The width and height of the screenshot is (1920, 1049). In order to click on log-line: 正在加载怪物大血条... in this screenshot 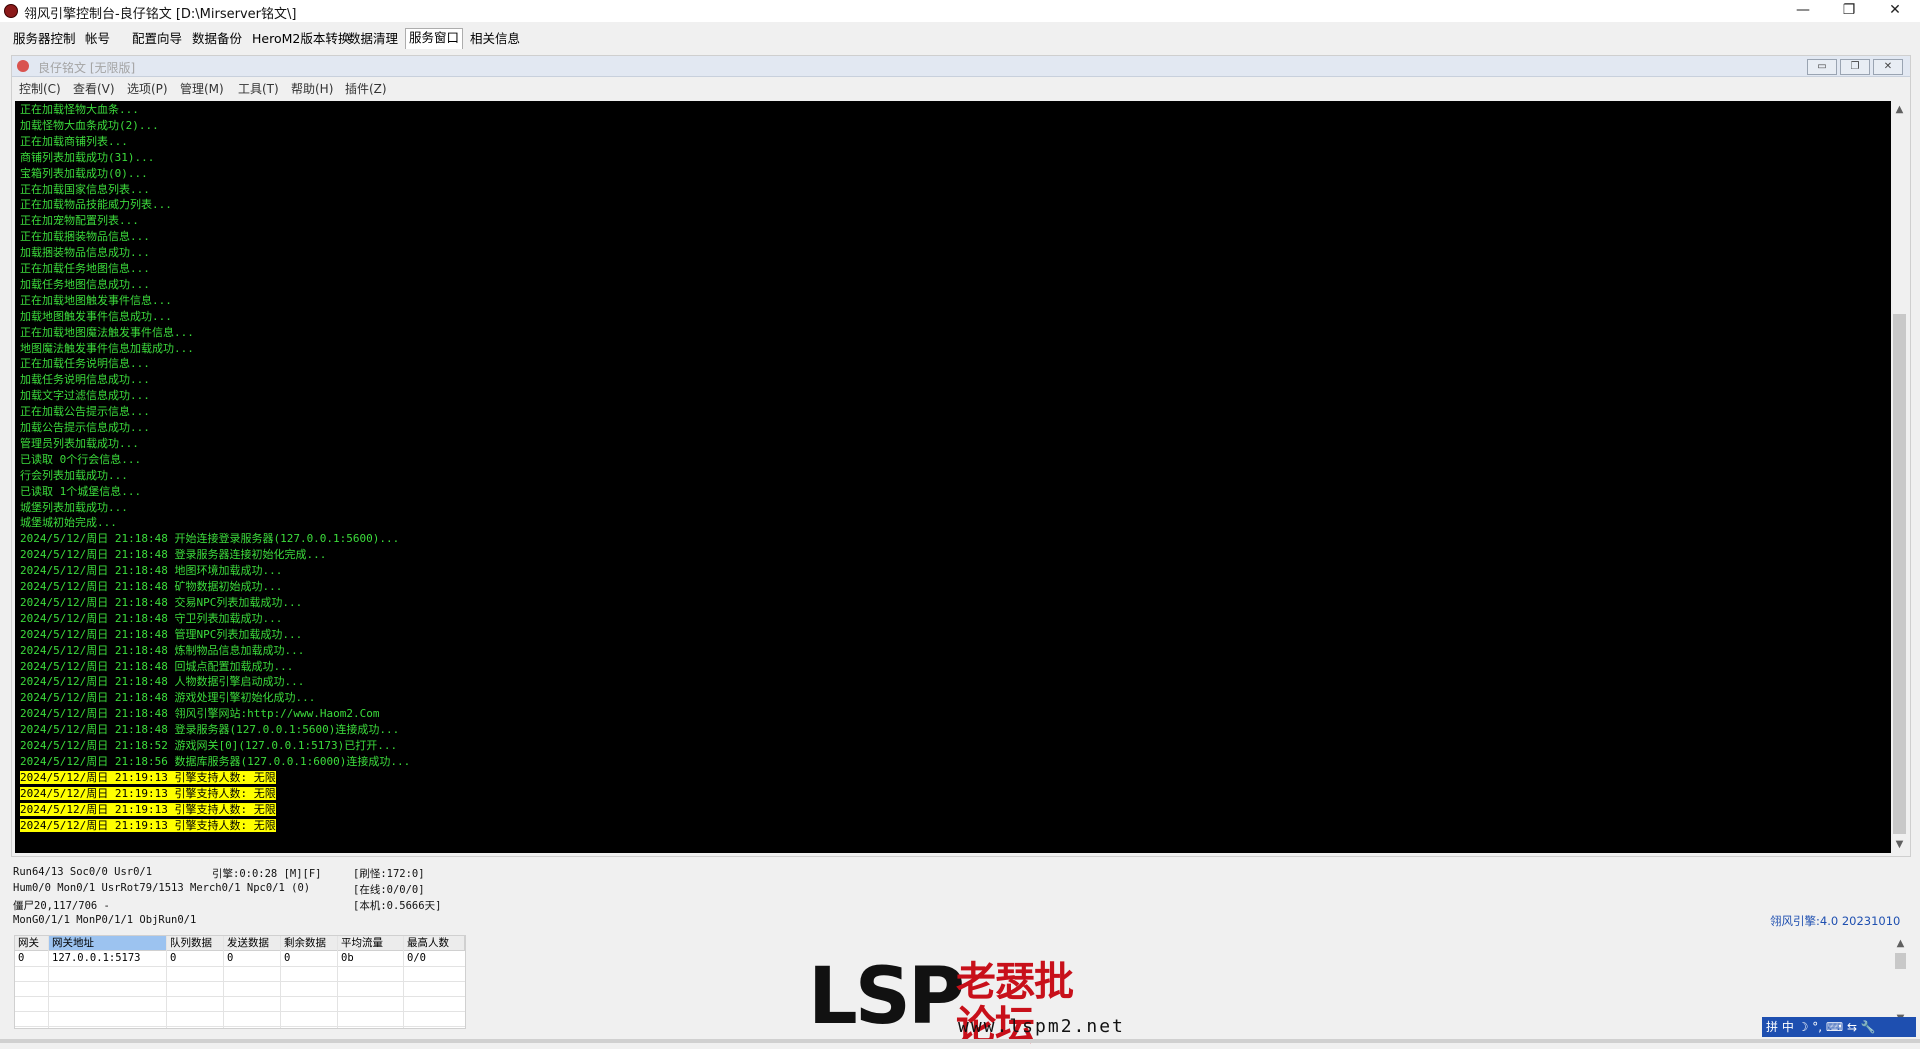, I will do `click(79, 109)`.